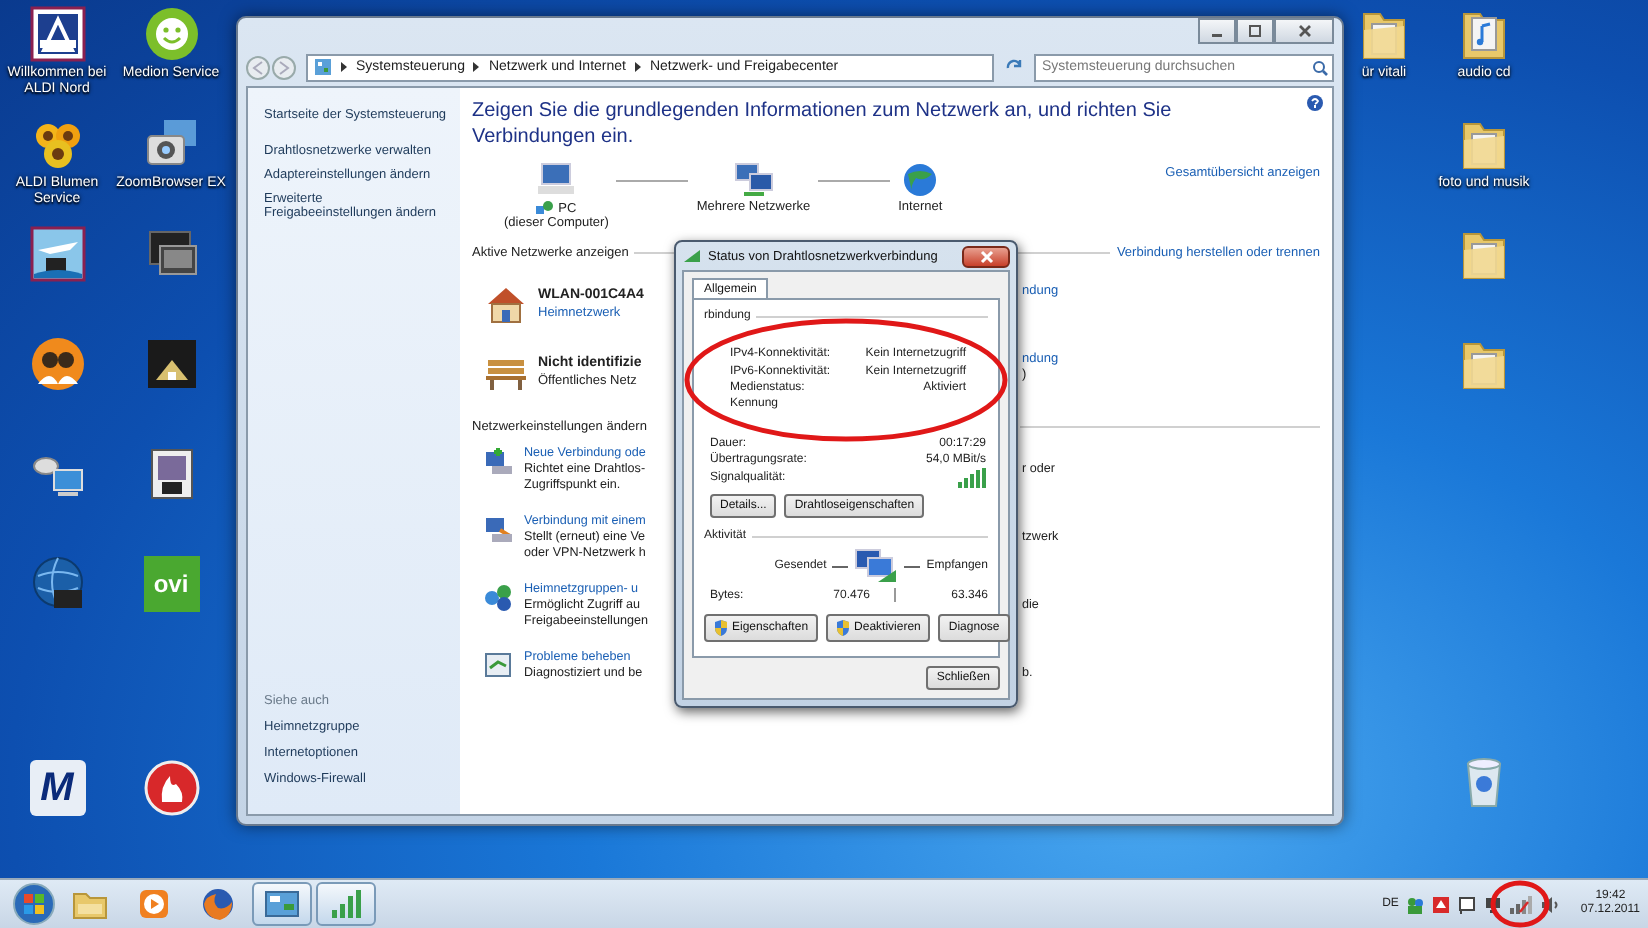 Image resolution: width=1648 pixels, height=928 pixels. Describe the element at coordinates (171, 788) in the screenshot. I see `flame-circle-icon` at that location.